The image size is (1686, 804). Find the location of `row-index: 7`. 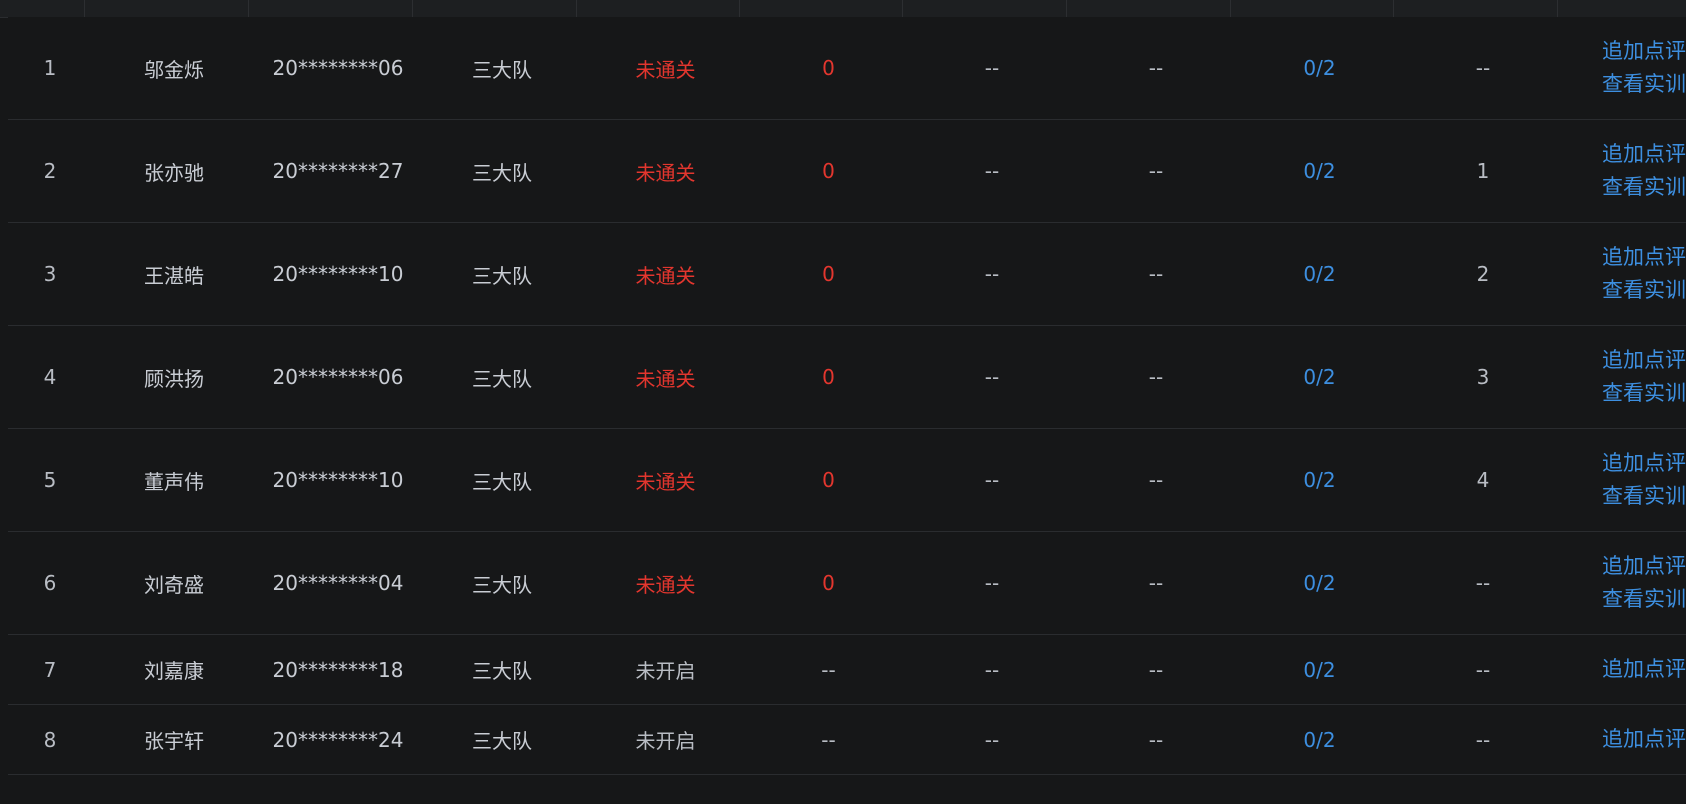

row-index: 7 is located at coordinates (50, 669).